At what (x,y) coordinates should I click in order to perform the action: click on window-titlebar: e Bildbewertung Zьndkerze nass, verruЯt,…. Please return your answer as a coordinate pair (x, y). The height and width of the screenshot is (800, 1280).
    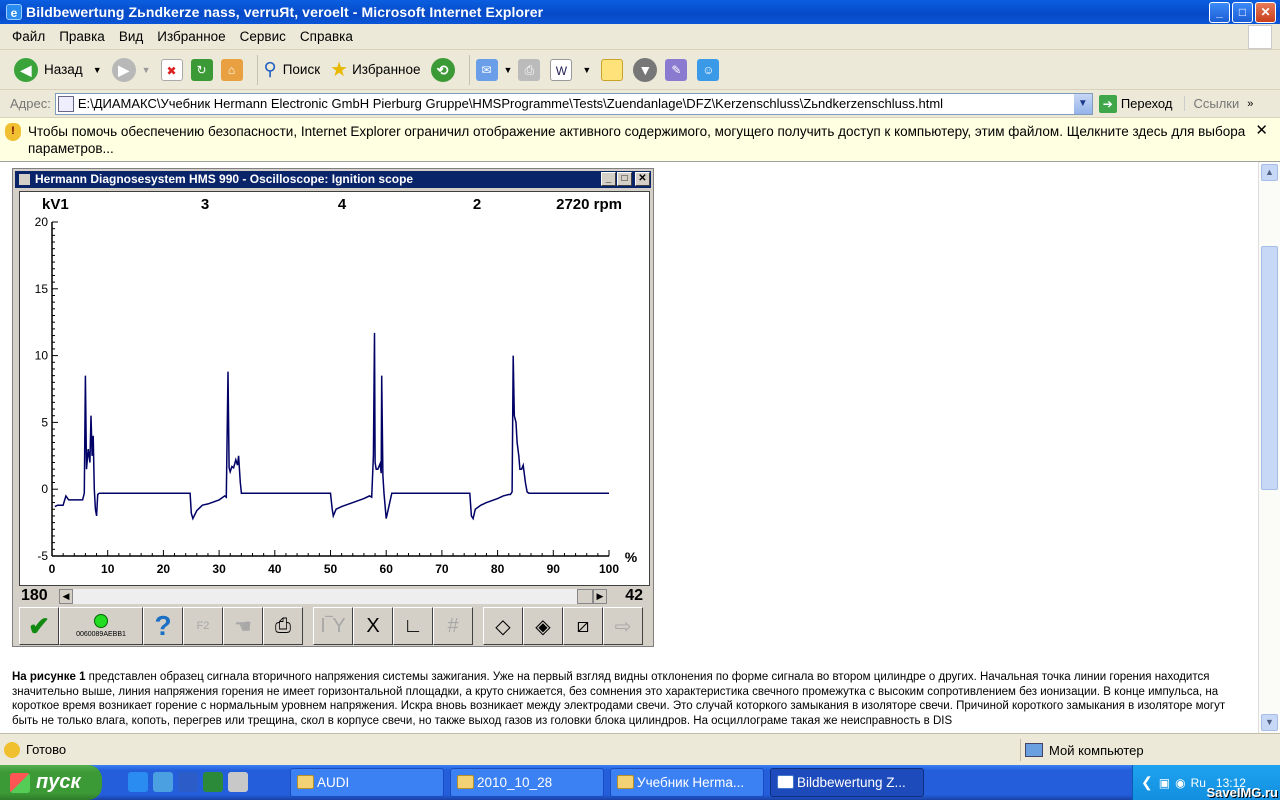
    Looking at the image, I should click on (640, 12).